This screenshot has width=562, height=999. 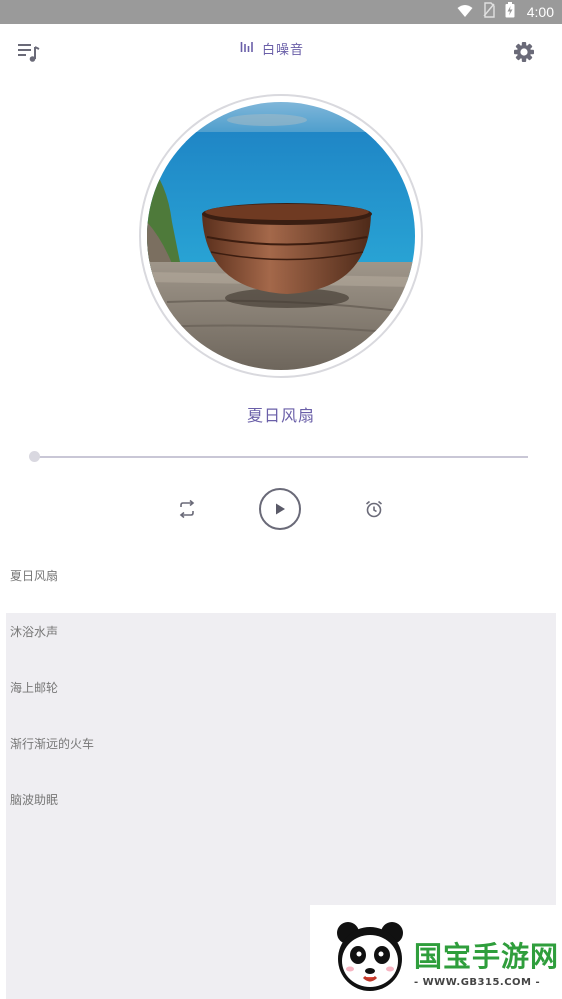 I want to click on gear-icon, so click(x=524, y=52).